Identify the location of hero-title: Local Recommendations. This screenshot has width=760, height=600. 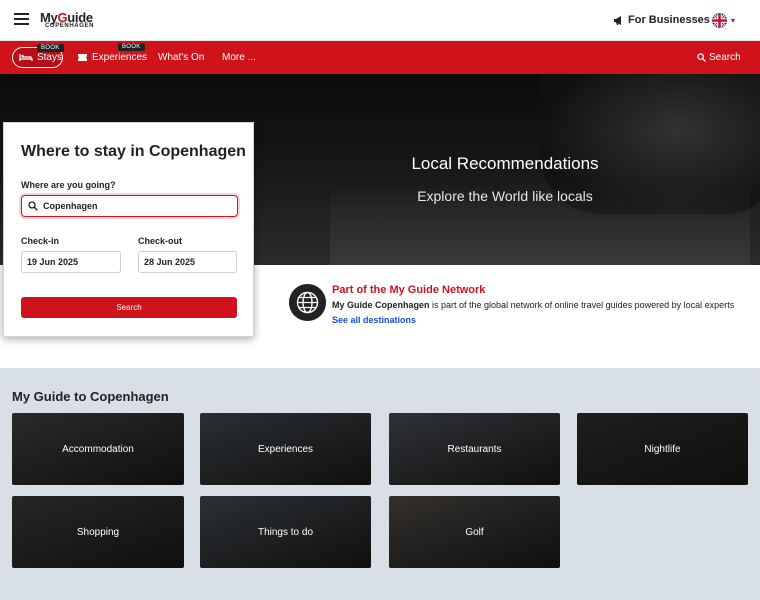
(505, 163).